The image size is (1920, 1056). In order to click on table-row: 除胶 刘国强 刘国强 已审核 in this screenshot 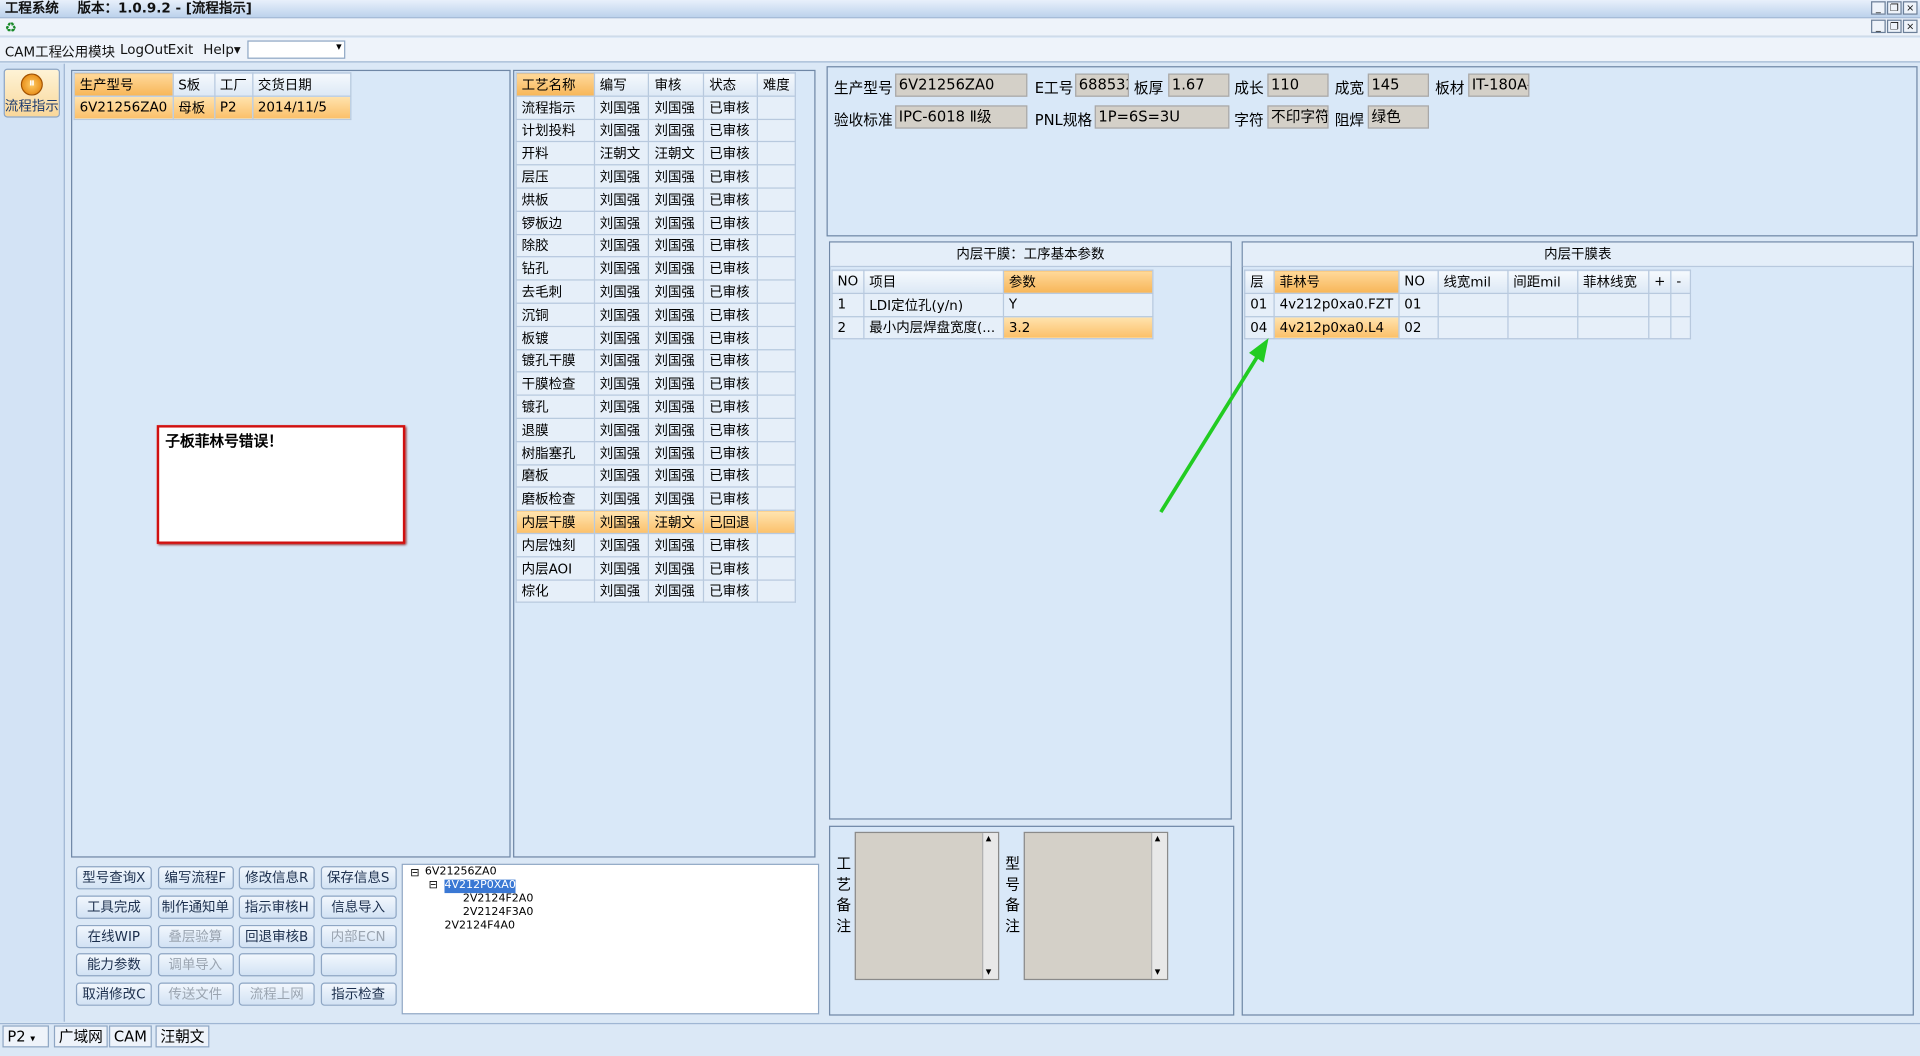, I will do `click(655, 245)`.